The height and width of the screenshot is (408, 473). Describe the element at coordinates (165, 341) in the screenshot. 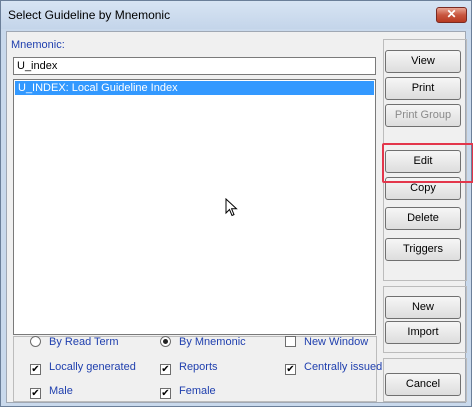

I see `by-mnemonic-radio` at that location.